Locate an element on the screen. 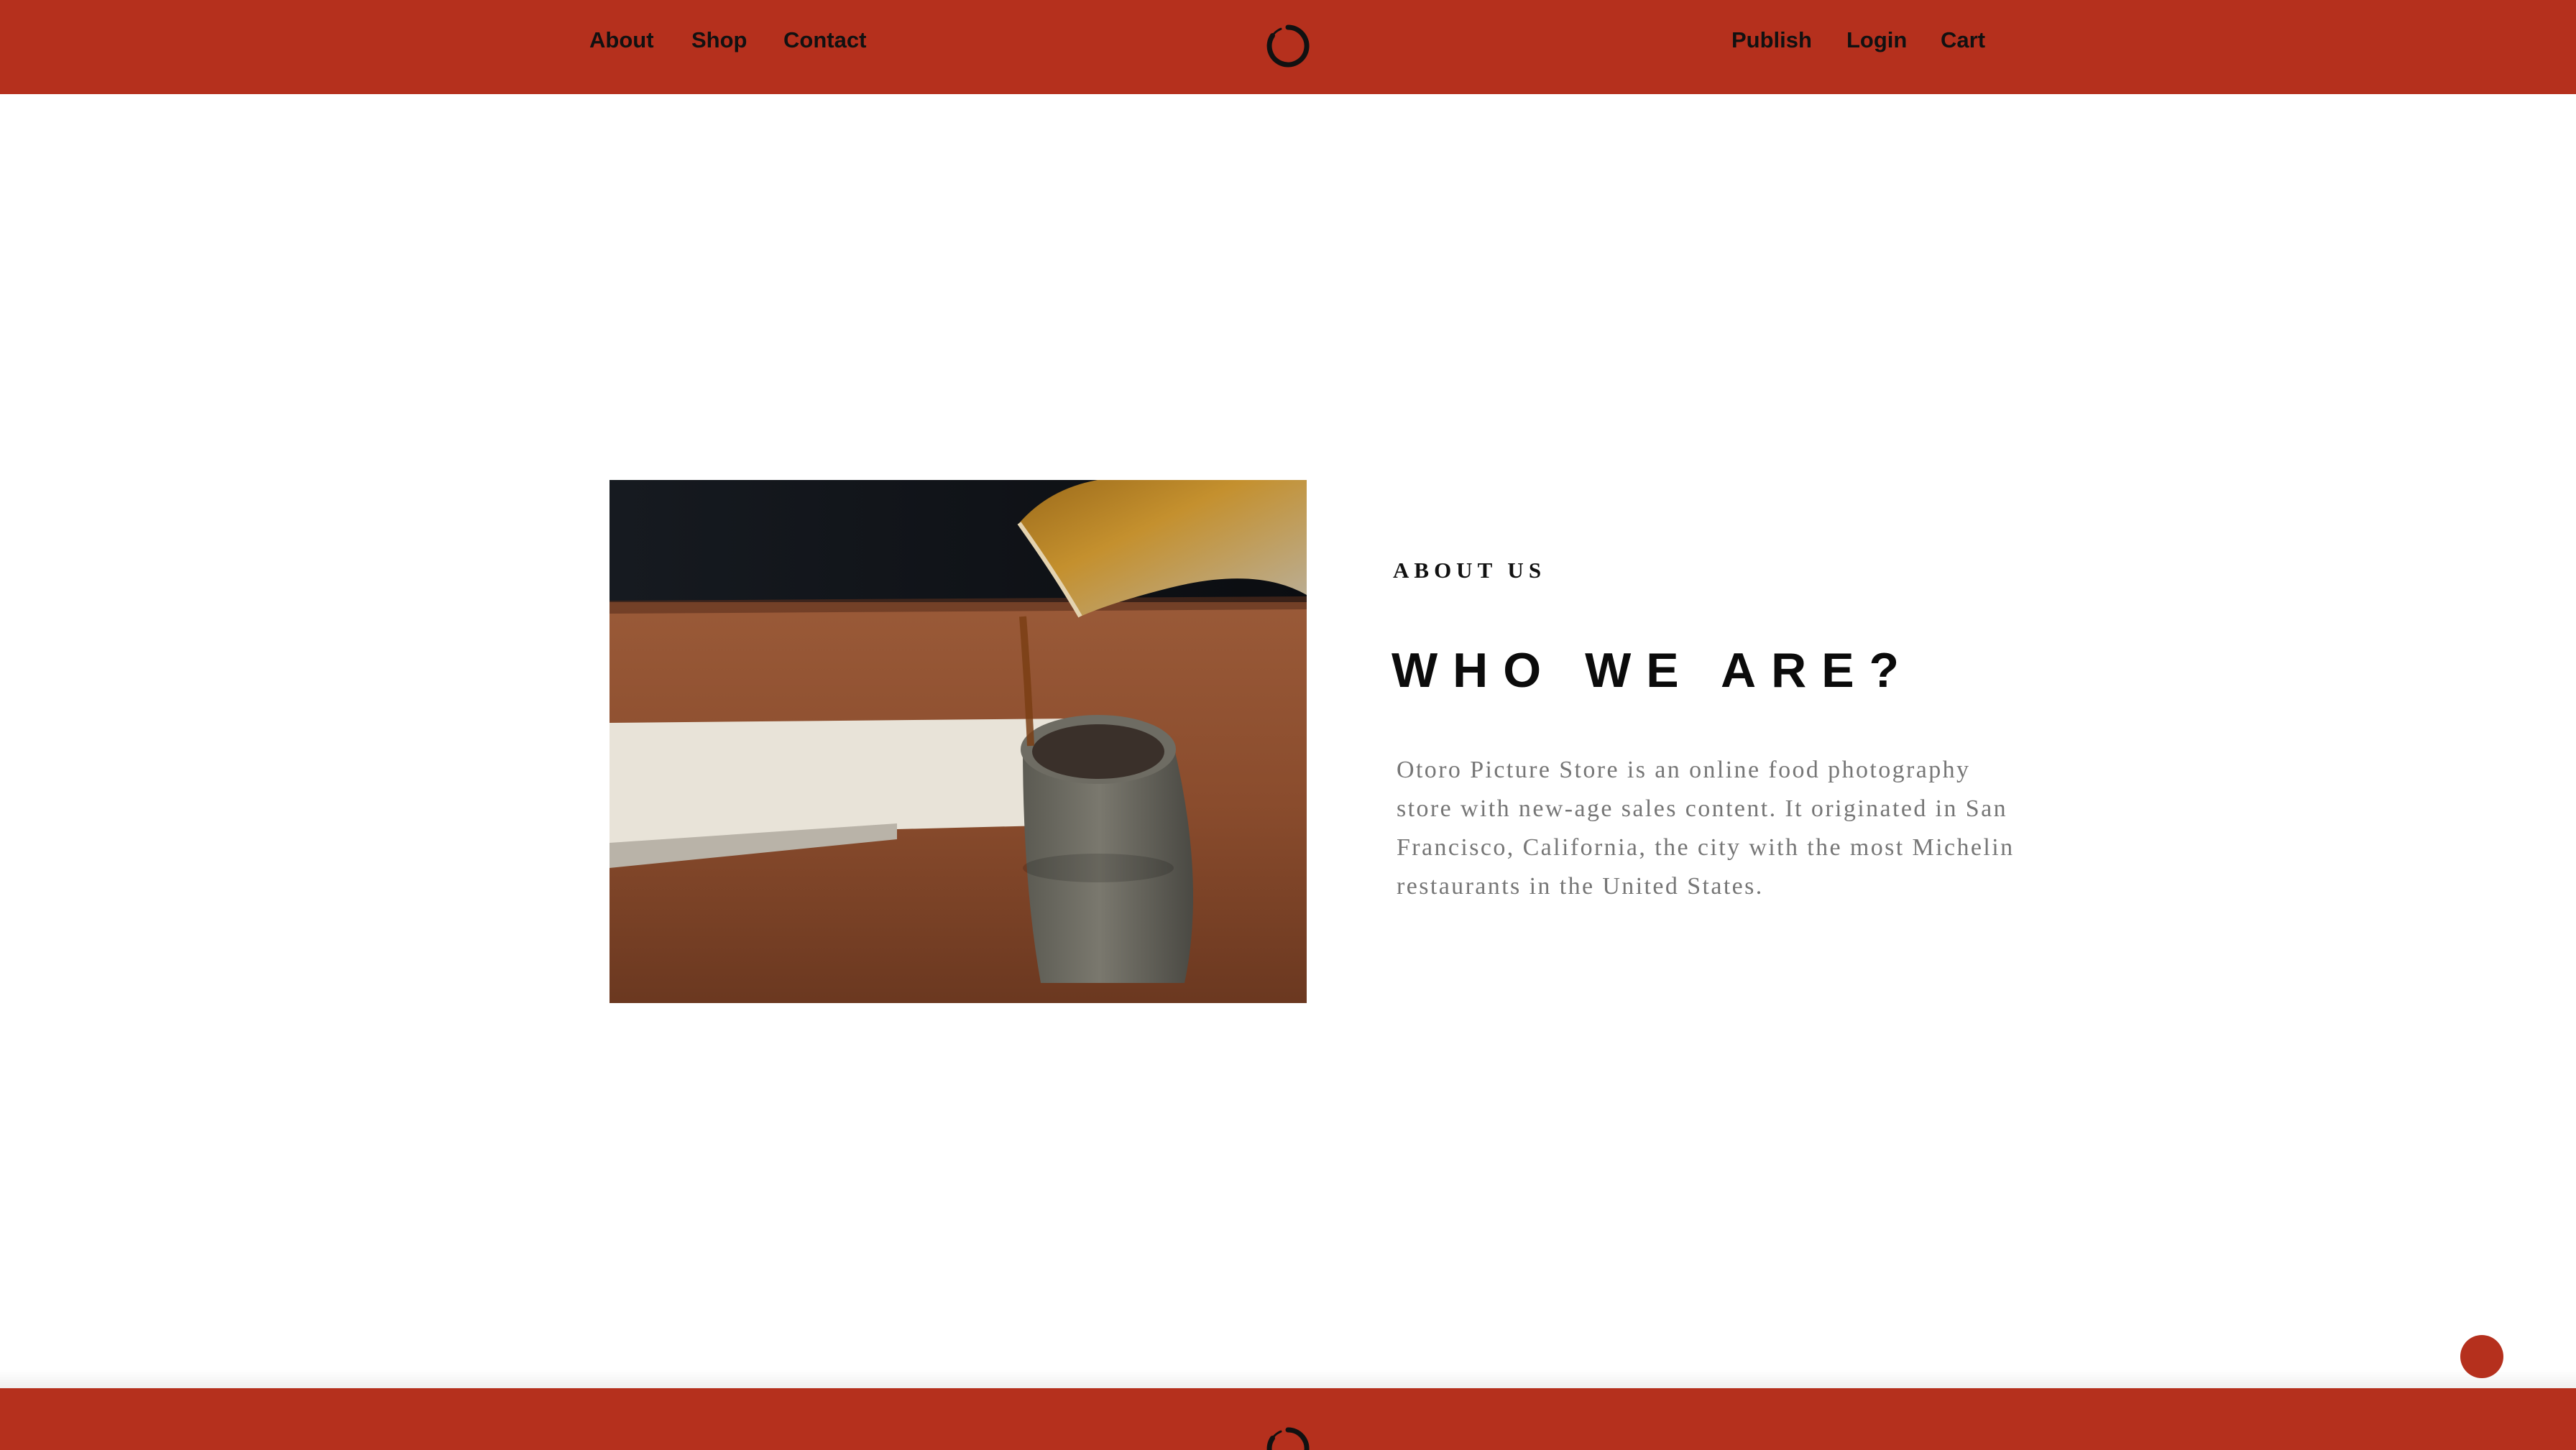  nav-link-publish: Publish is located at coordinates (1771, 40).